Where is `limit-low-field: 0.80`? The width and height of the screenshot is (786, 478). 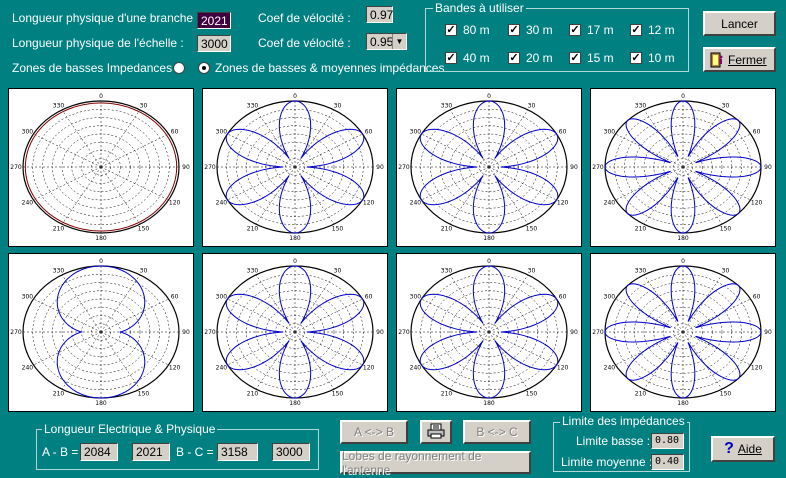
limit-low-field: 0.80 is located at coordinates (667, 441).